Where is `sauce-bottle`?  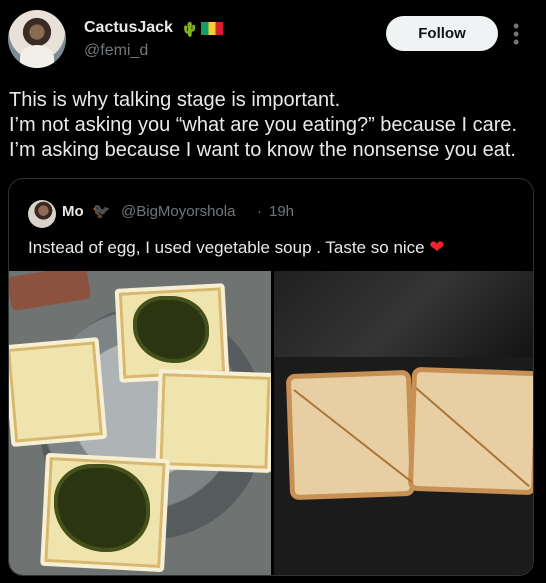
sauce-bottle is located at coordinates (50, 291).